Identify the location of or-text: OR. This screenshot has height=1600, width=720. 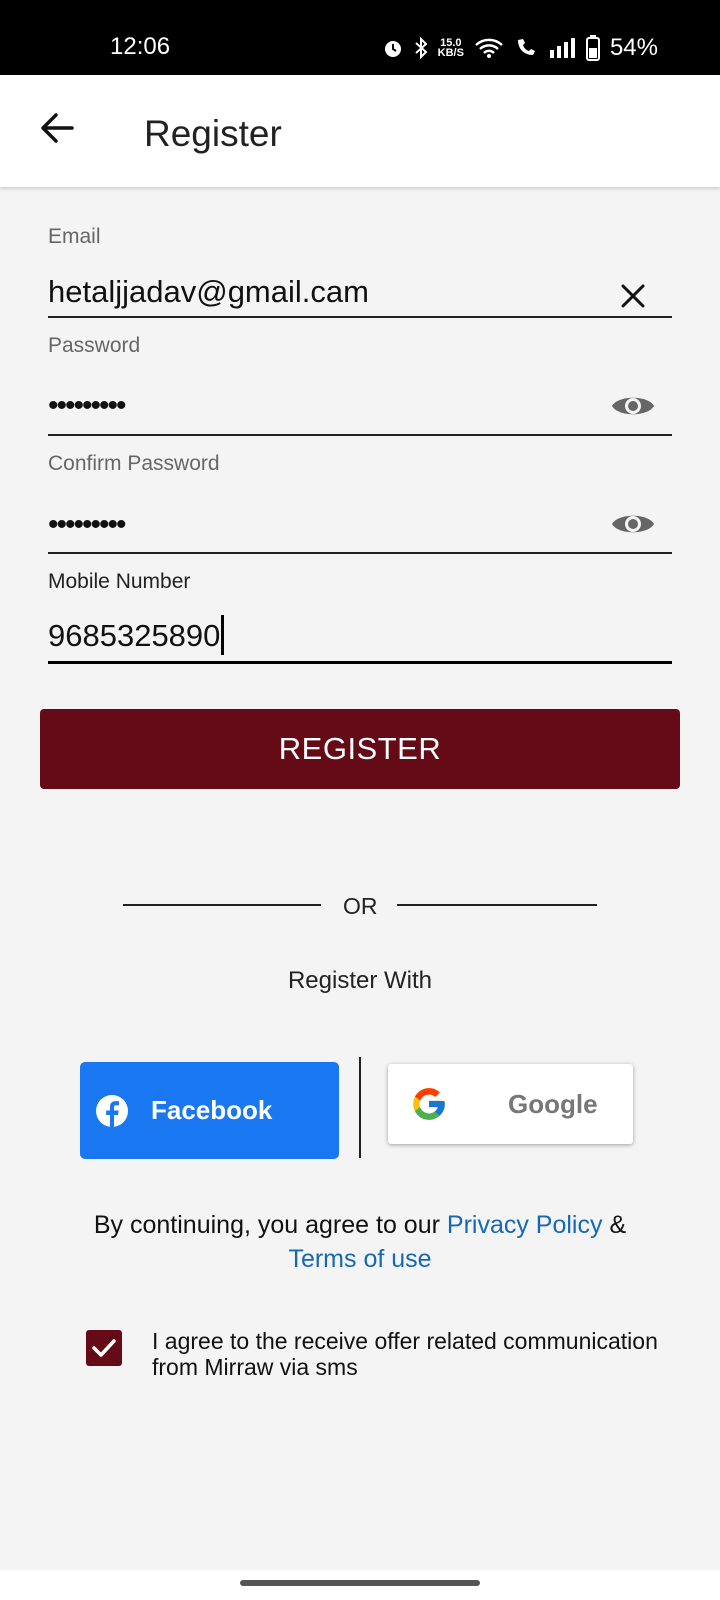
(360, 906).